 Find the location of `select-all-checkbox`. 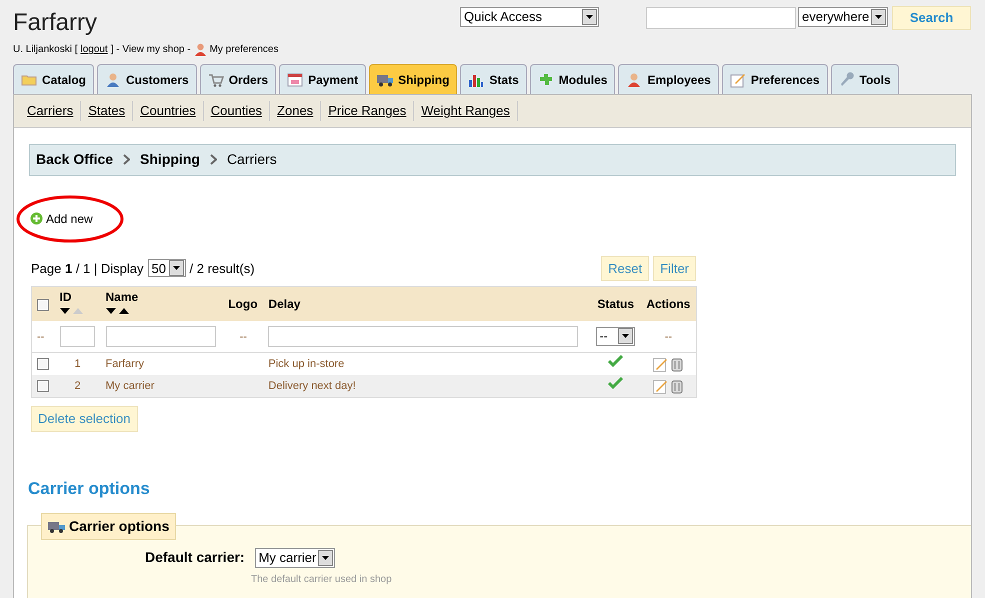

select-all-checkbox is located at coordinates (43, 304).